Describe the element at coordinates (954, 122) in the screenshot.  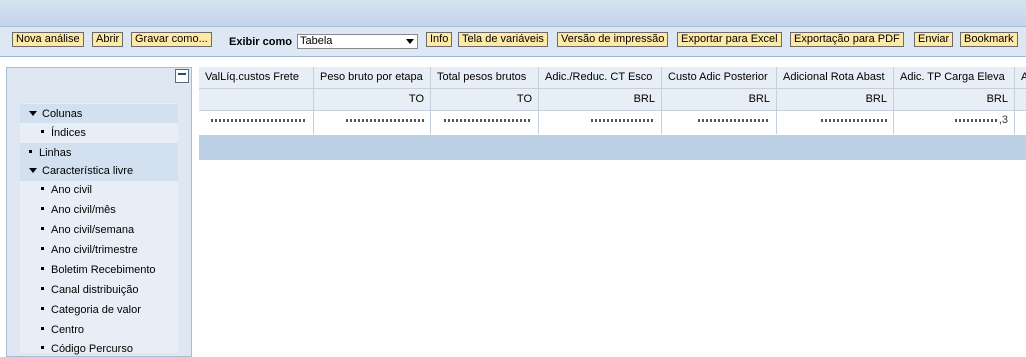
I see `data-cell-partial: ,3` at that location.